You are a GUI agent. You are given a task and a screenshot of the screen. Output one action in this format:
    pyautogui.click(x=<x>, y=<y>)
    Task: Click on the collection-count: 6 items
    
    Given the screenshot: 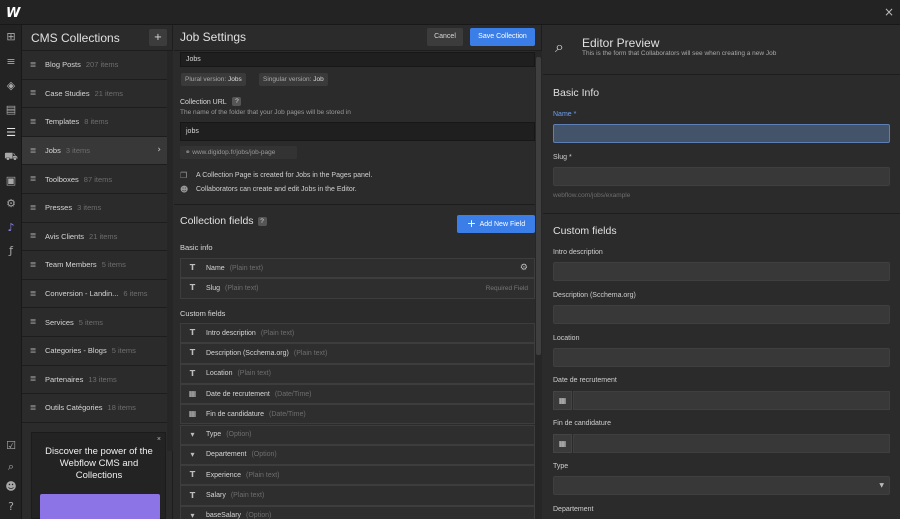 What is the action you would take?
    pyautogui.click(x=135, y=294)
    